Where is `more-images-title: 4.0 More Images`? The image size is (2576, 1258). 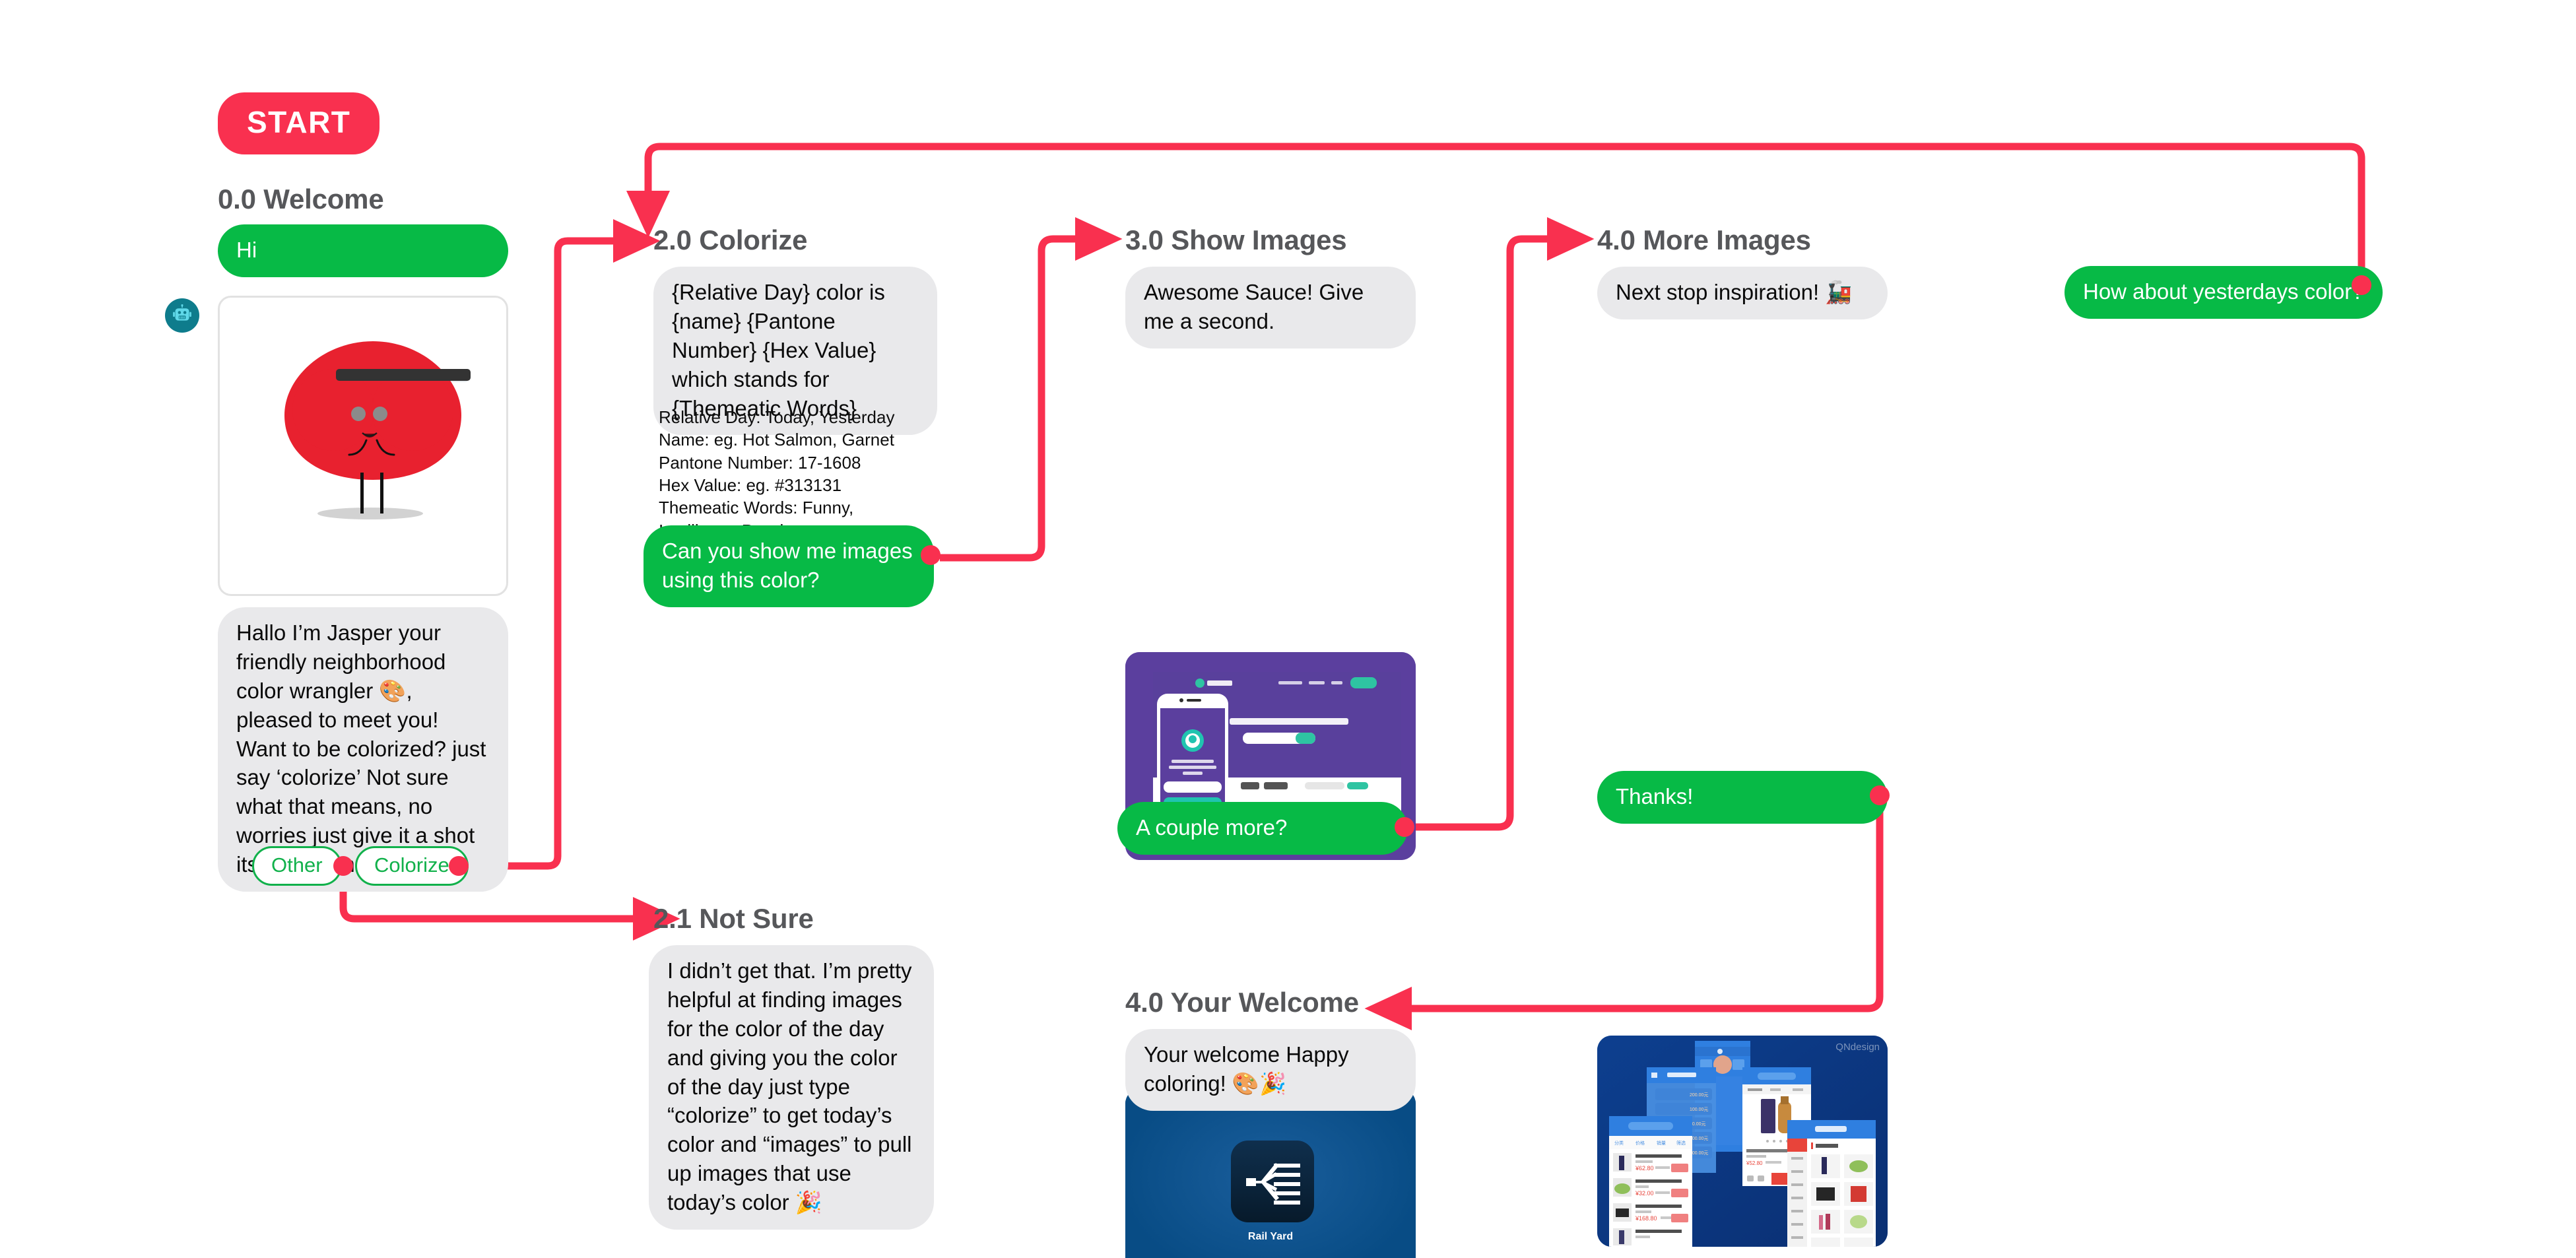
more-images-title: 4.0 More Images is located at coordinates (1704, 239).